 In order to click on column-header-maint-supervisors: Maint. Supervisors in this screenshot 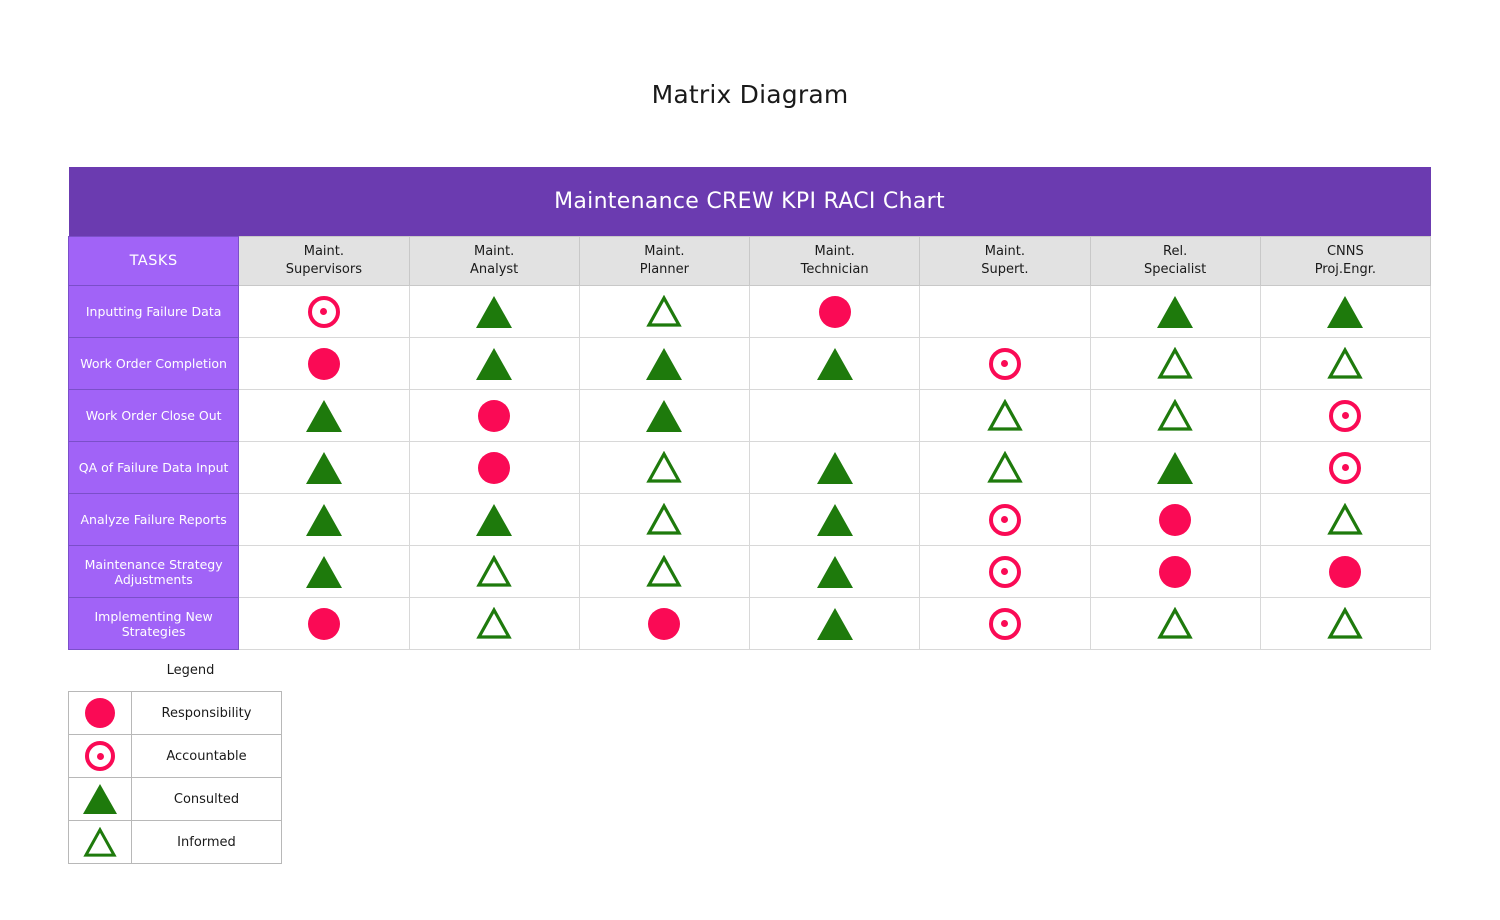, I will do `click(324, 261)`.